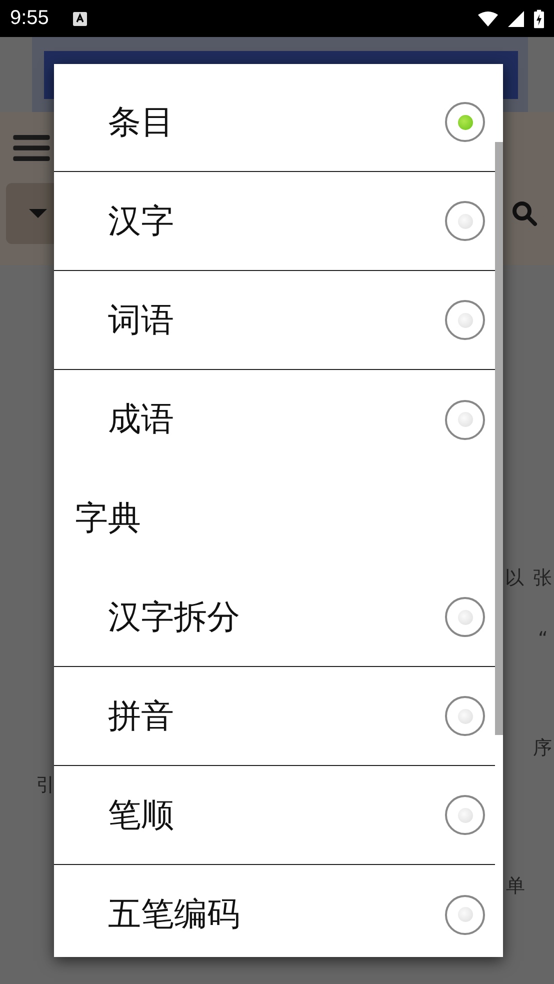 This screenshot has height=984, width=554. What do you see at coordinates (274, 815) in the screenshot?
I see `option-row: 笔顺` at bounding box center [274, 815].